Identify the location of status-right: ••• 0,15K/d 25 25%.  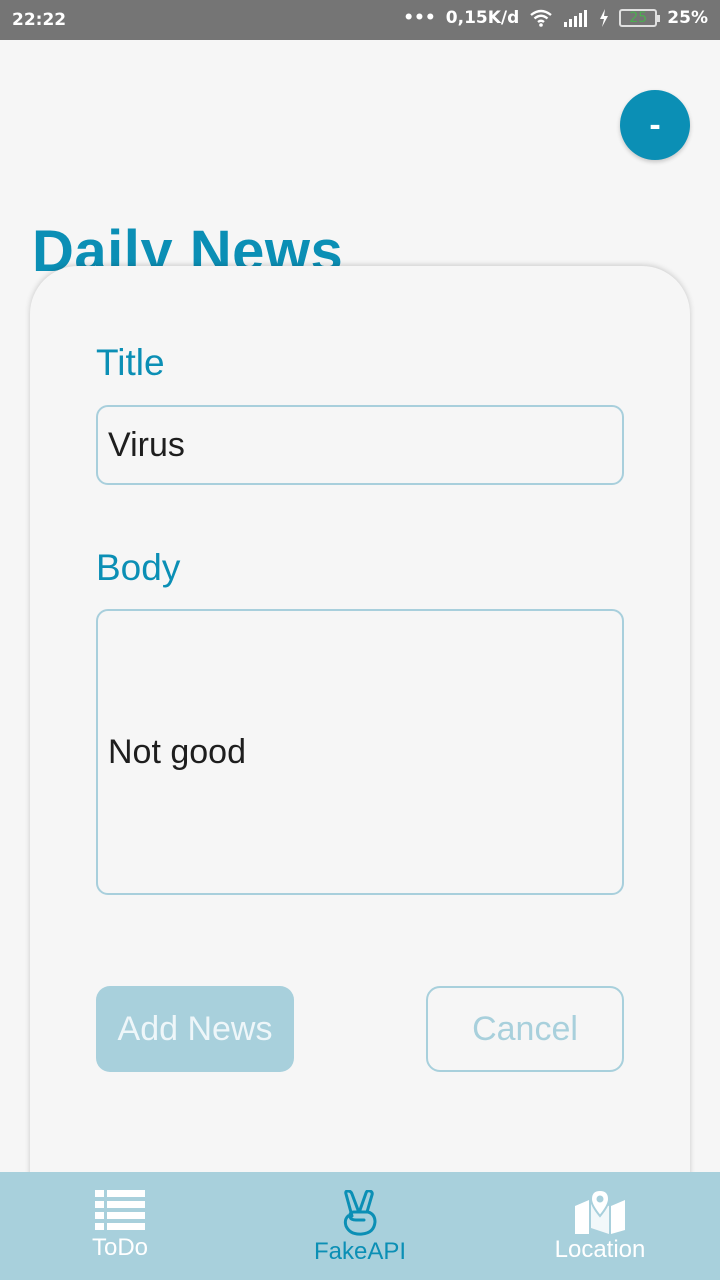
(555, 18).